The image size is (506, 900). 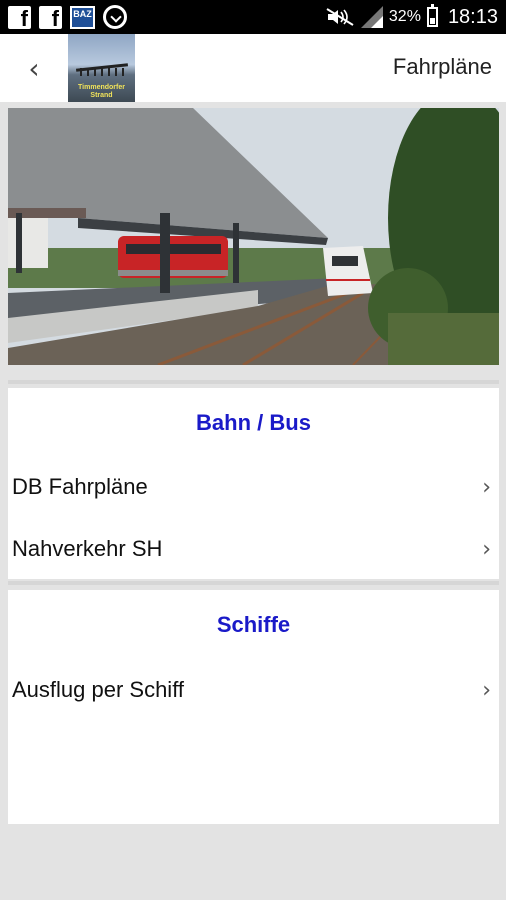 I want to click on list-item-nahverkehr-sh: Nahverkehr SH ›, so click(x=253, y=549).